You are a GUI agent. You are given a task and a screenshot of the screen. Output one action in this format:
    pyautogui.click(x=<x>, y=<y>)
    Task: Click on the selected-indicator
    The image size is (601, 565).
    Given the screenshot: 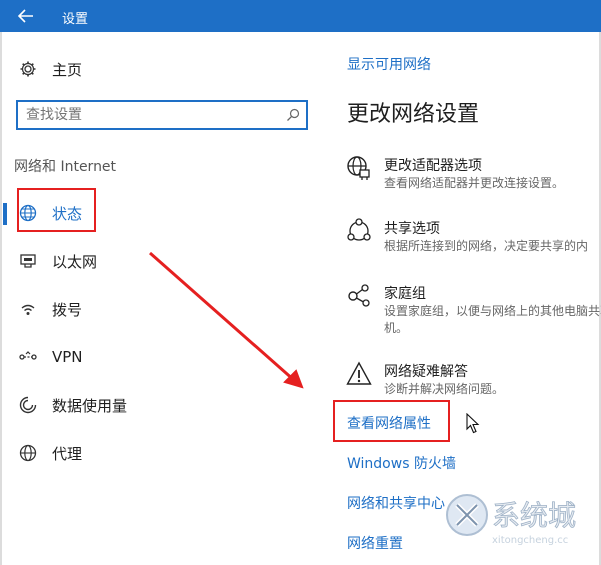 What is the action you would take?
    pyautogui.click(x=5, y=214)
    